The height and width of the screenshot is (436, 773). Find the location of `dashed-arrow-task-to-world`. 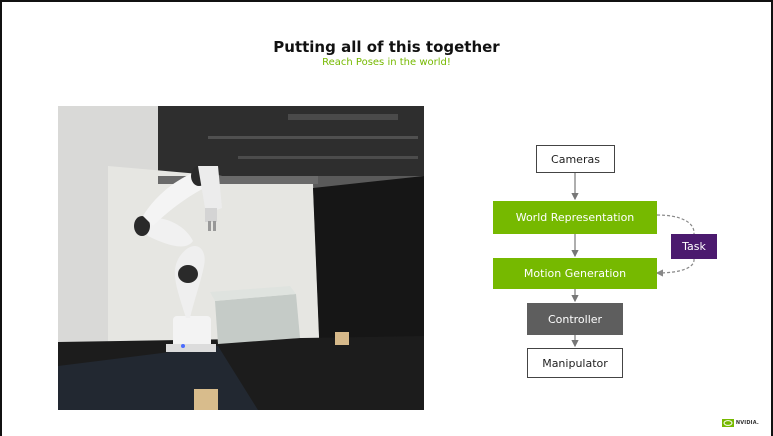

dashed-arrow-task-to-world is located at coordinates (672, 223).